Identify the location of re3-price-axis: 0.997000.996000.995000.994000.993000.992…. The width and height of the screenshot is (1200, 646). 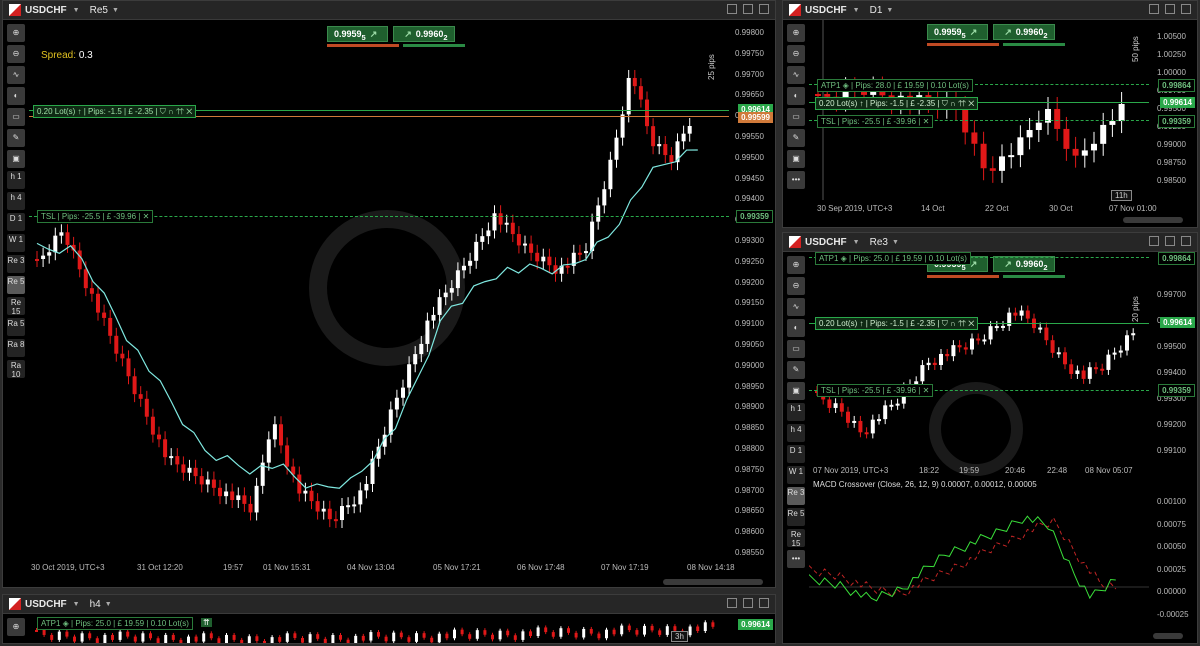
(1174, 357).